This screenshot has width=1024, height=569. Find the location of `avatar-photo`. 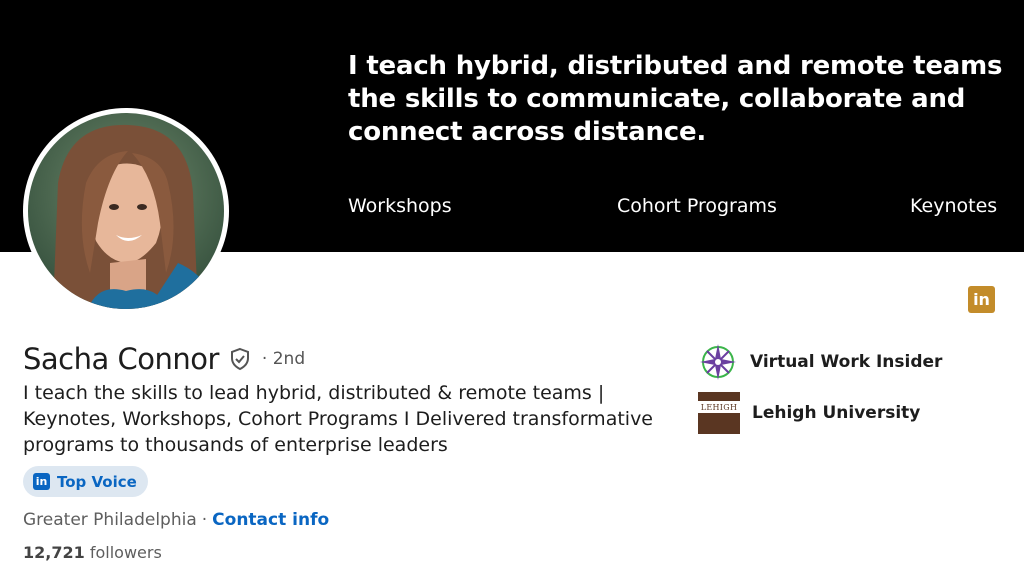

avatar-photo is located at coordinates (126, 211).